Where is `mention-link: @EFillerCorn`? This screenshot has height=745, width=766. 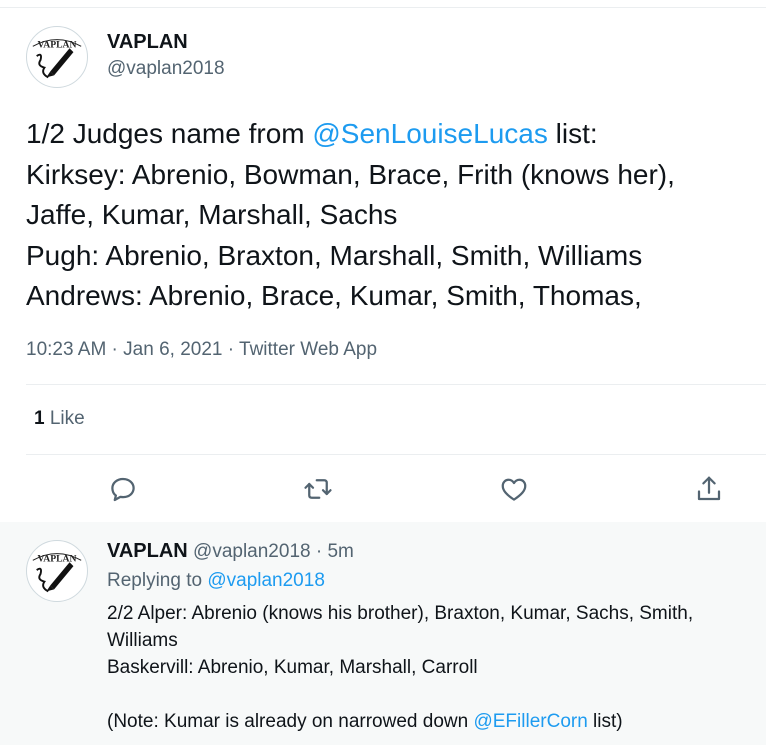
mention-link: @EFillerCorn is located at coordinates (530, 721).